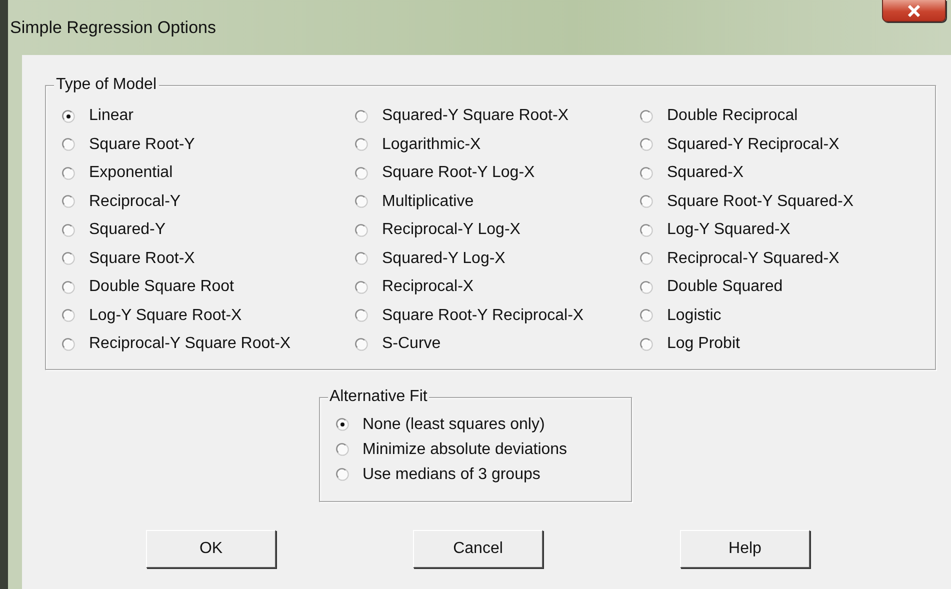 The image size is (951, 589). Describe the element at coordinates (728, 230) in the screenshot. I see `radio-label: Log-Y Squared-X` at that location.